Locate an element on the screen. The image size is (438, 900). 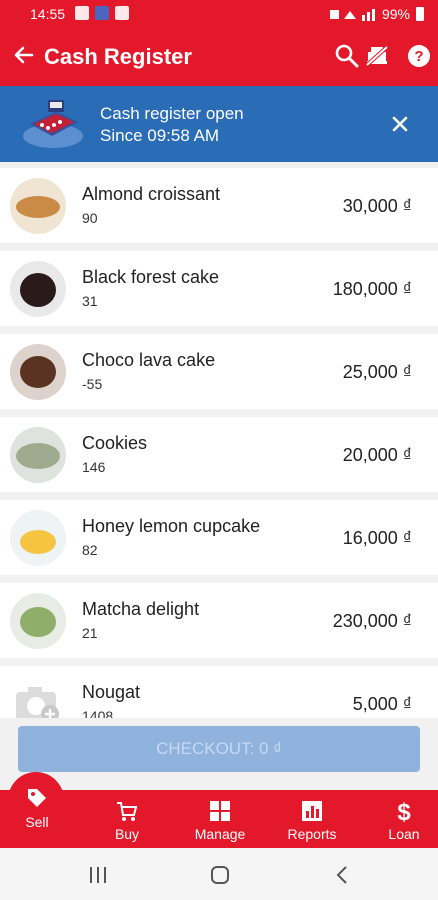
product-price: 180,000 ₫ is located at coordinates (372, 289).